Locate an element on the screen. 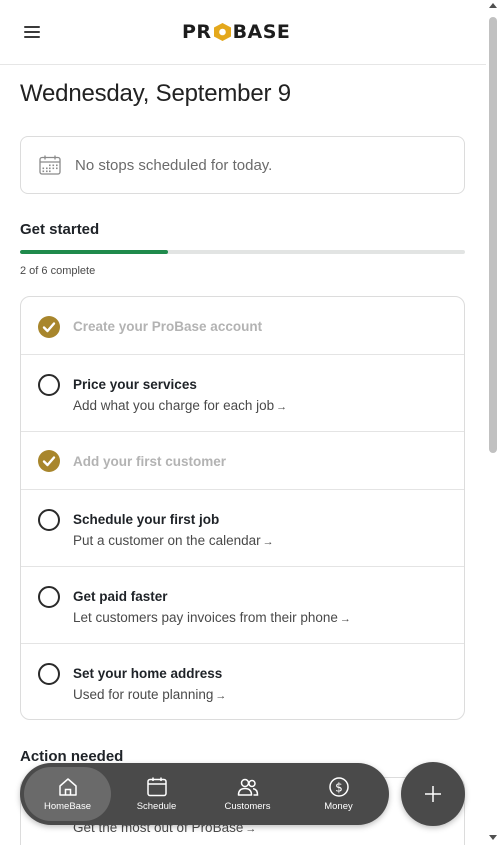 Image resolution: width=500 pixels, height=845 pixels. logo-text-right: BASE is located at coordinates (261, 32).